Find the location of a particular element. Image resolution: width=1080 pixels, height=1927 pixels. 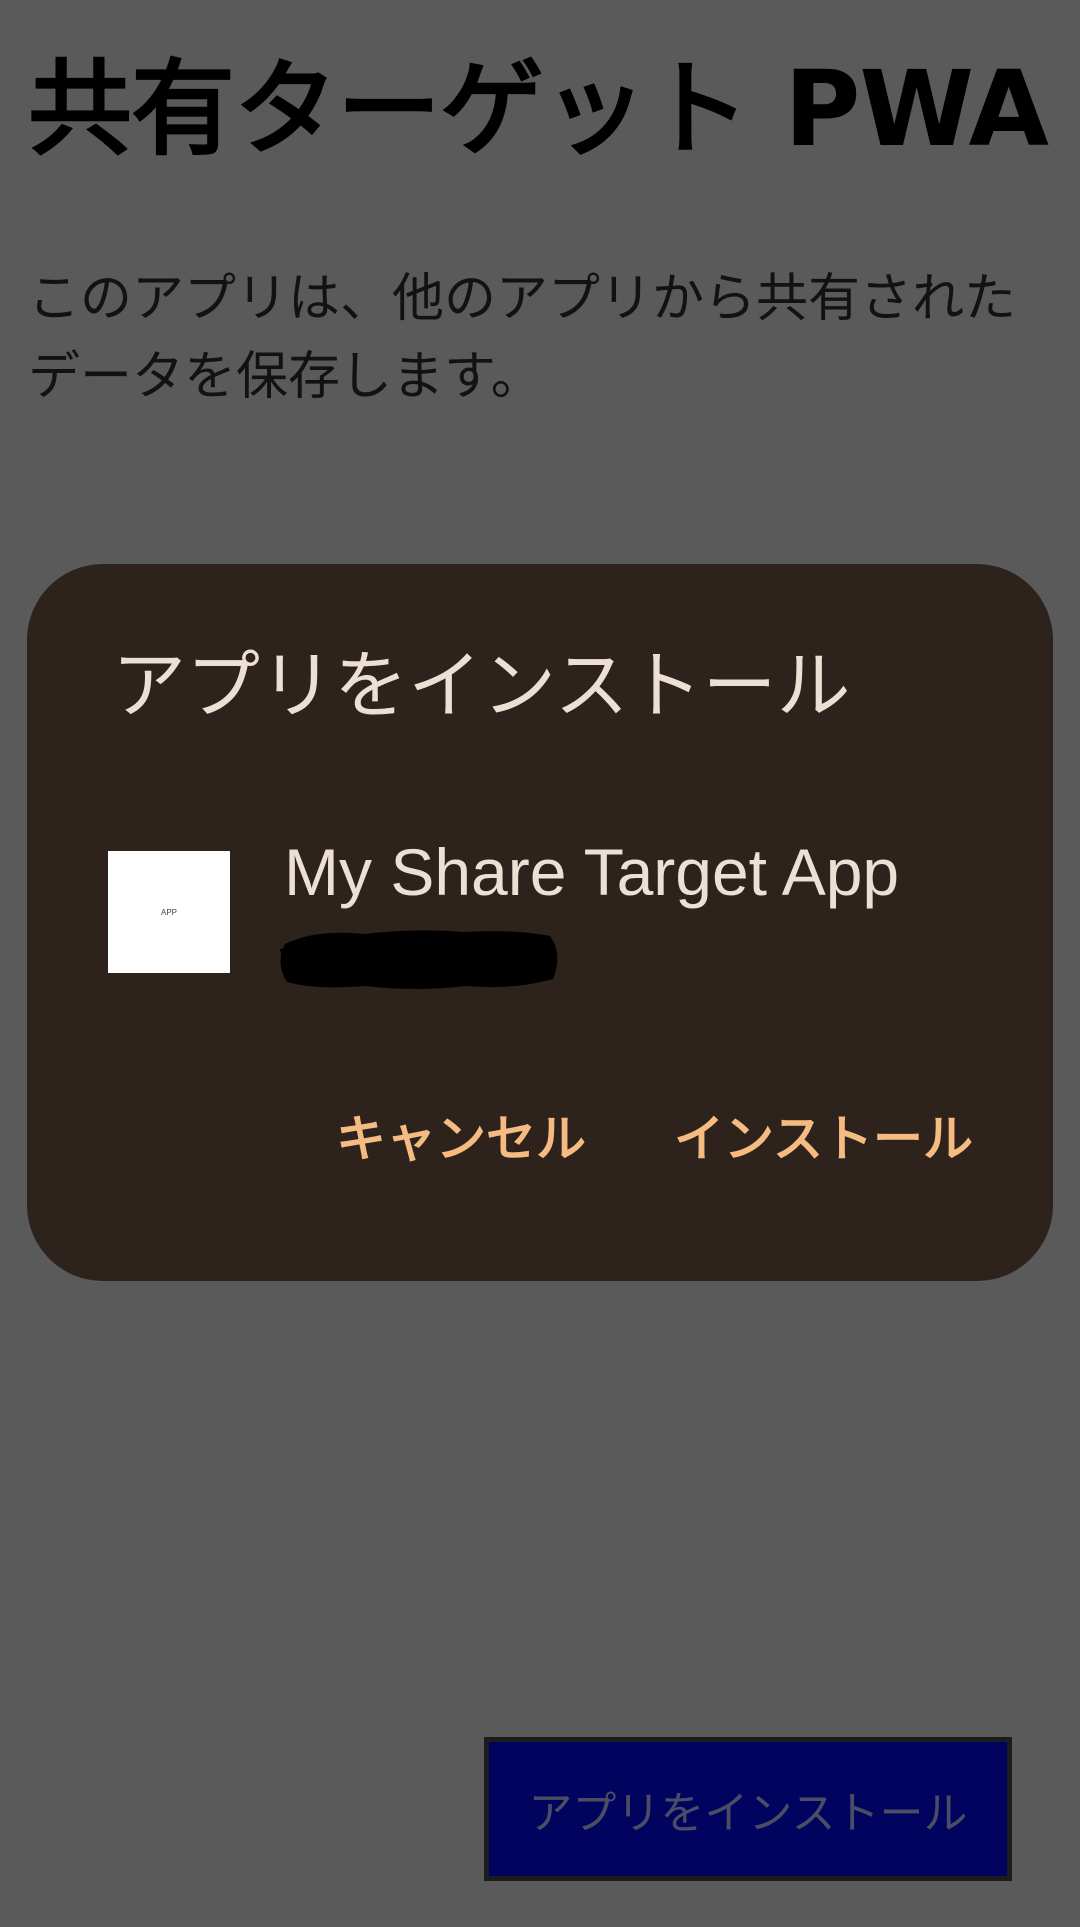

dialog-actions: キャンセル インストール is located at coordinates (654, 1139).